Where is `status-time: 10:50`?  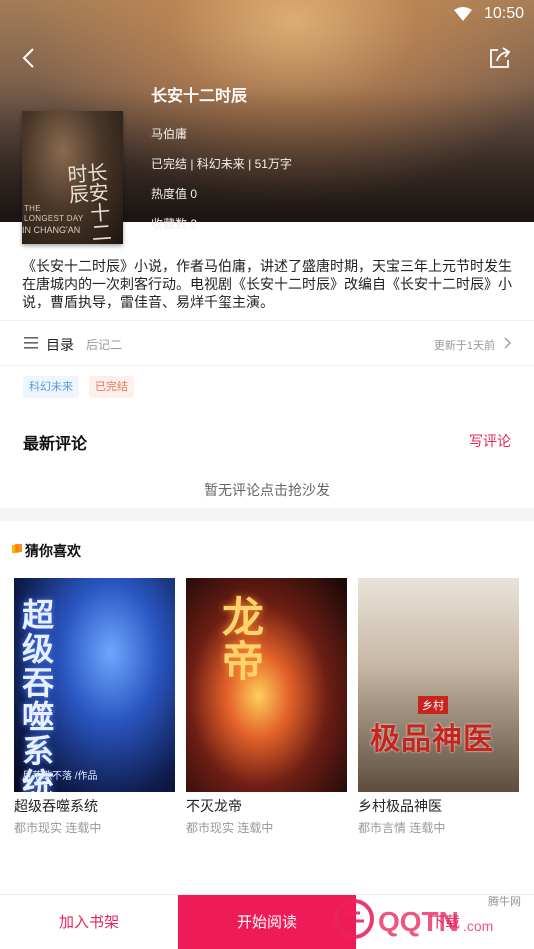 status-time: 10:50 is located at coordinates (503, 13).